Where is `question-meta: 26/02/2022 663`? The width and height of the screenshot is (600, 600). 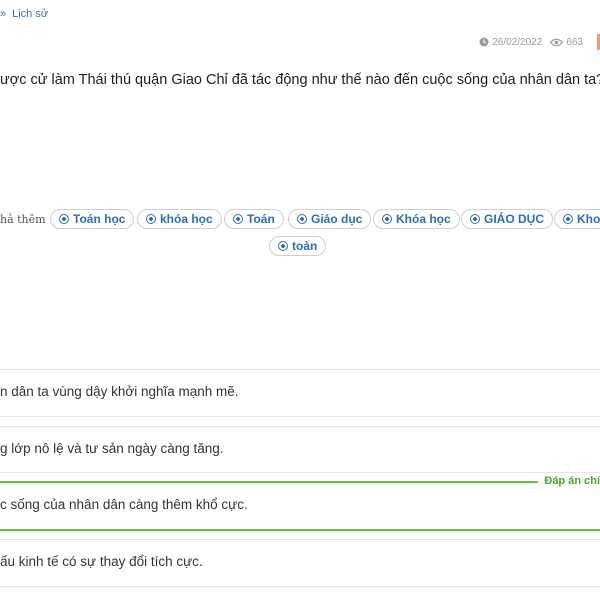
question-meta: 26/02/2022 663 is located at coordinates (539, 42).